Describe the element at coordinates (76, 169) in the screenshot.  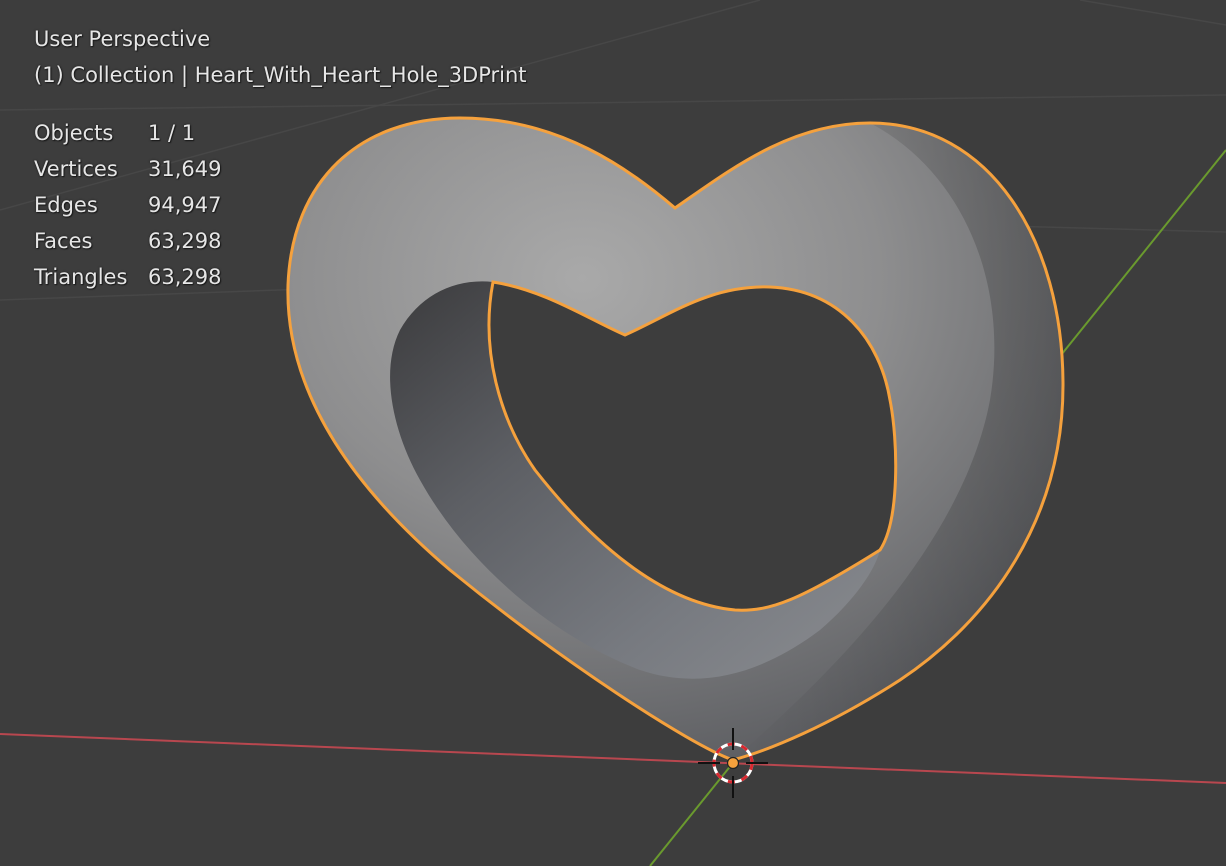
I see `stat-label: Vertices` at that location.